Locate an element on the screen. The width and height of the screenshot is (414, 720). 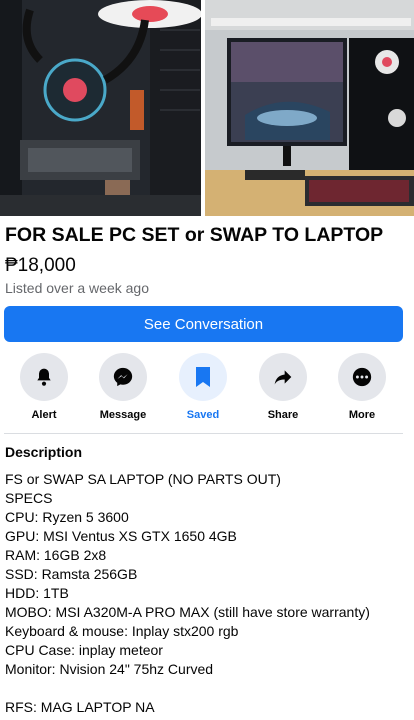
message-button: Message is located at coordinates (123, 387).